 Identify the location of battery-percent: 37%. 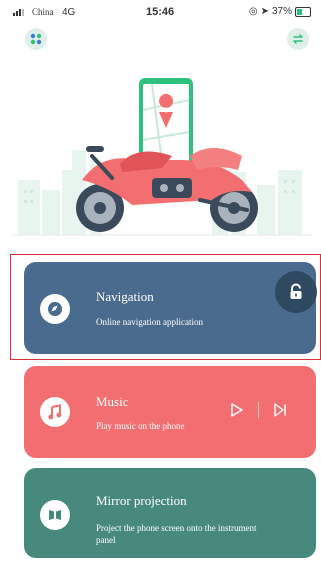
(281, 11).